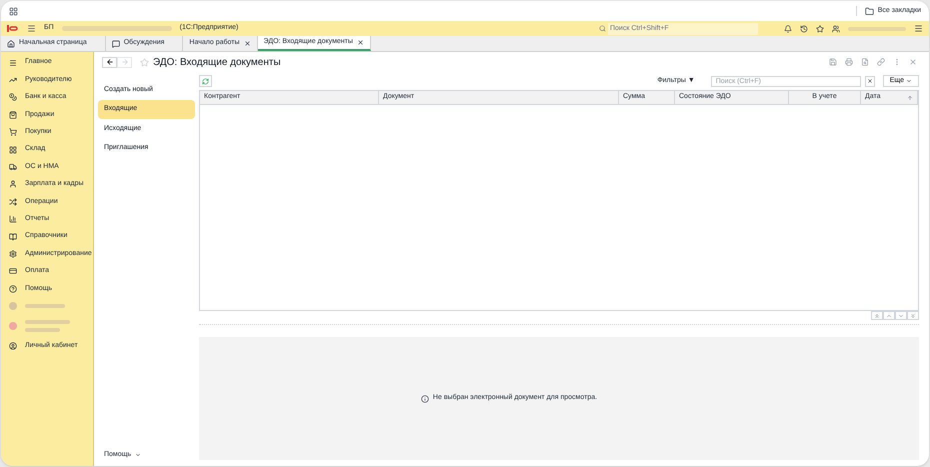 This screenshot has width=930, height=467. What do you see at coordinates (13, 288) in the screenshot?
I see `help-icon` at bounding box center [13, 288].